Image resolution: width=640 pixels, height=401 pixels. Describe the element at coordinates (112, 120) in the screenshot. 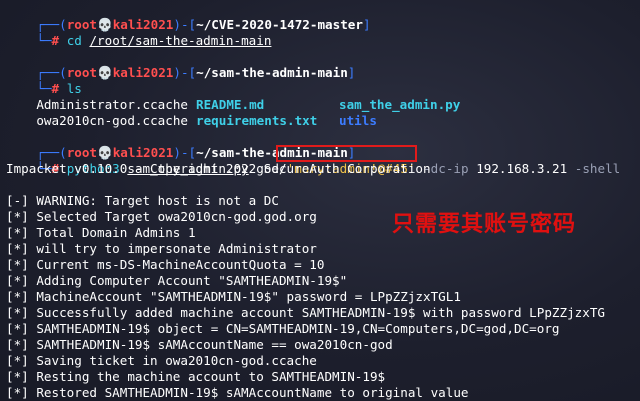

I see `ls-file: owa2010cn-god.ccache` at that location.